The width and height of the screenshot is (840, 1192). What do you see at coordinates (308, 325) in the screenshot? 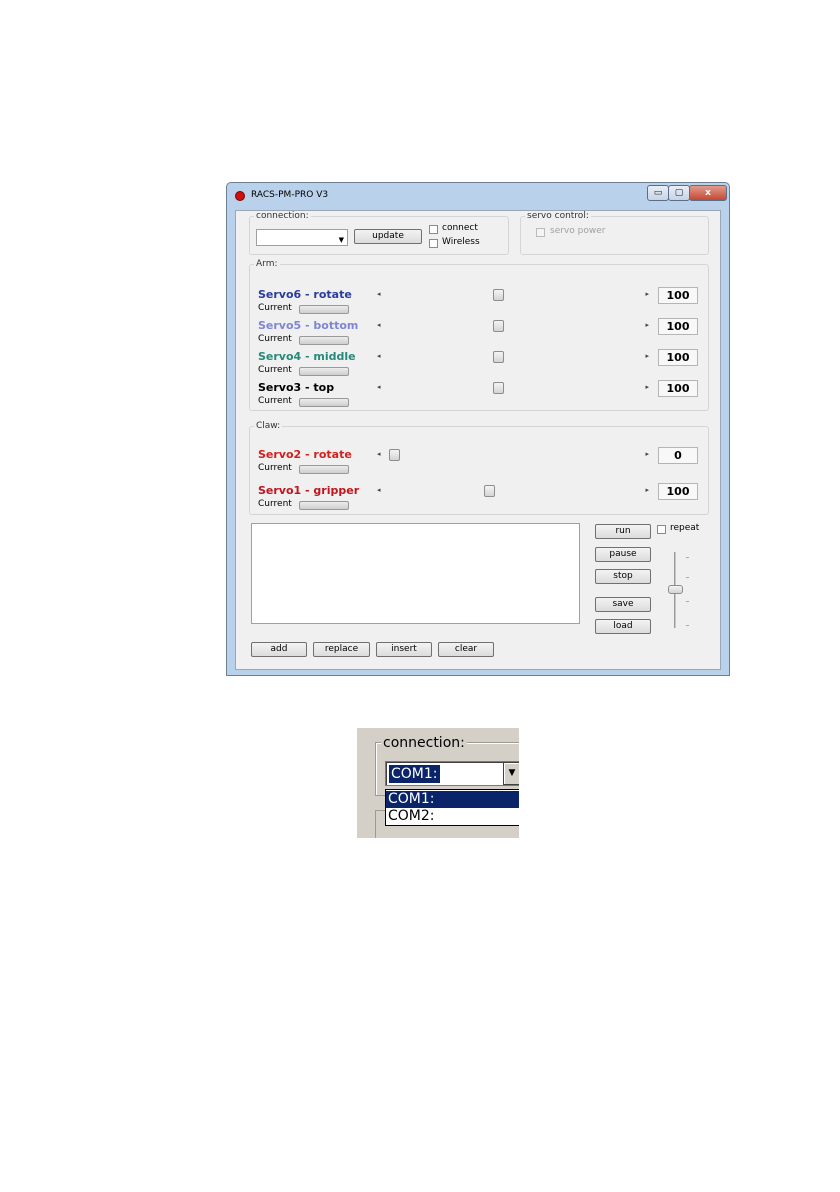
I see `servo-name-label: Servo5 - bottom` at bounding box center [308, 325].